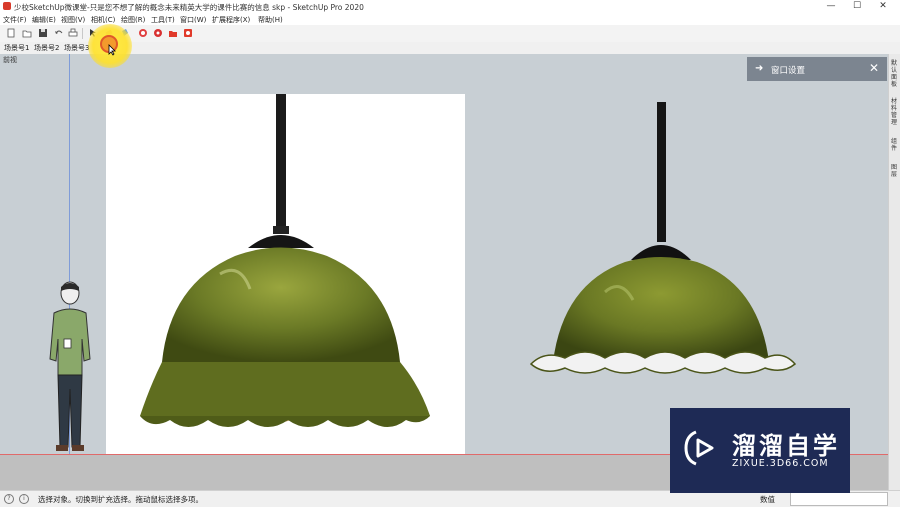  What do you see at coordinates (73, 33) in the screenshot?
I see `print-icon` at bounding box center [73, 33].